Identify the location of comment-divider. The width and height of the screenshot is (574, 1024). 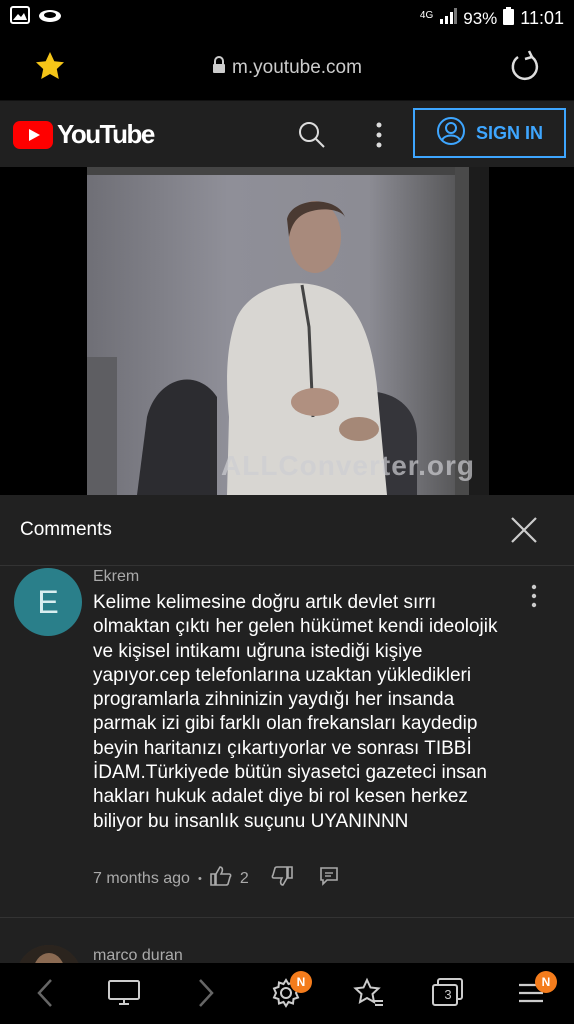
(287, 917).